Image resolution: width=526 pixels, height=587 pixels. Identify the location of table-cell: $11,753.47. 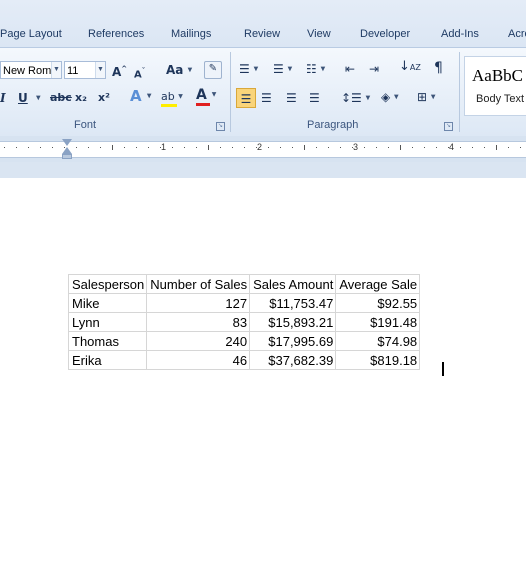
(293, 303).